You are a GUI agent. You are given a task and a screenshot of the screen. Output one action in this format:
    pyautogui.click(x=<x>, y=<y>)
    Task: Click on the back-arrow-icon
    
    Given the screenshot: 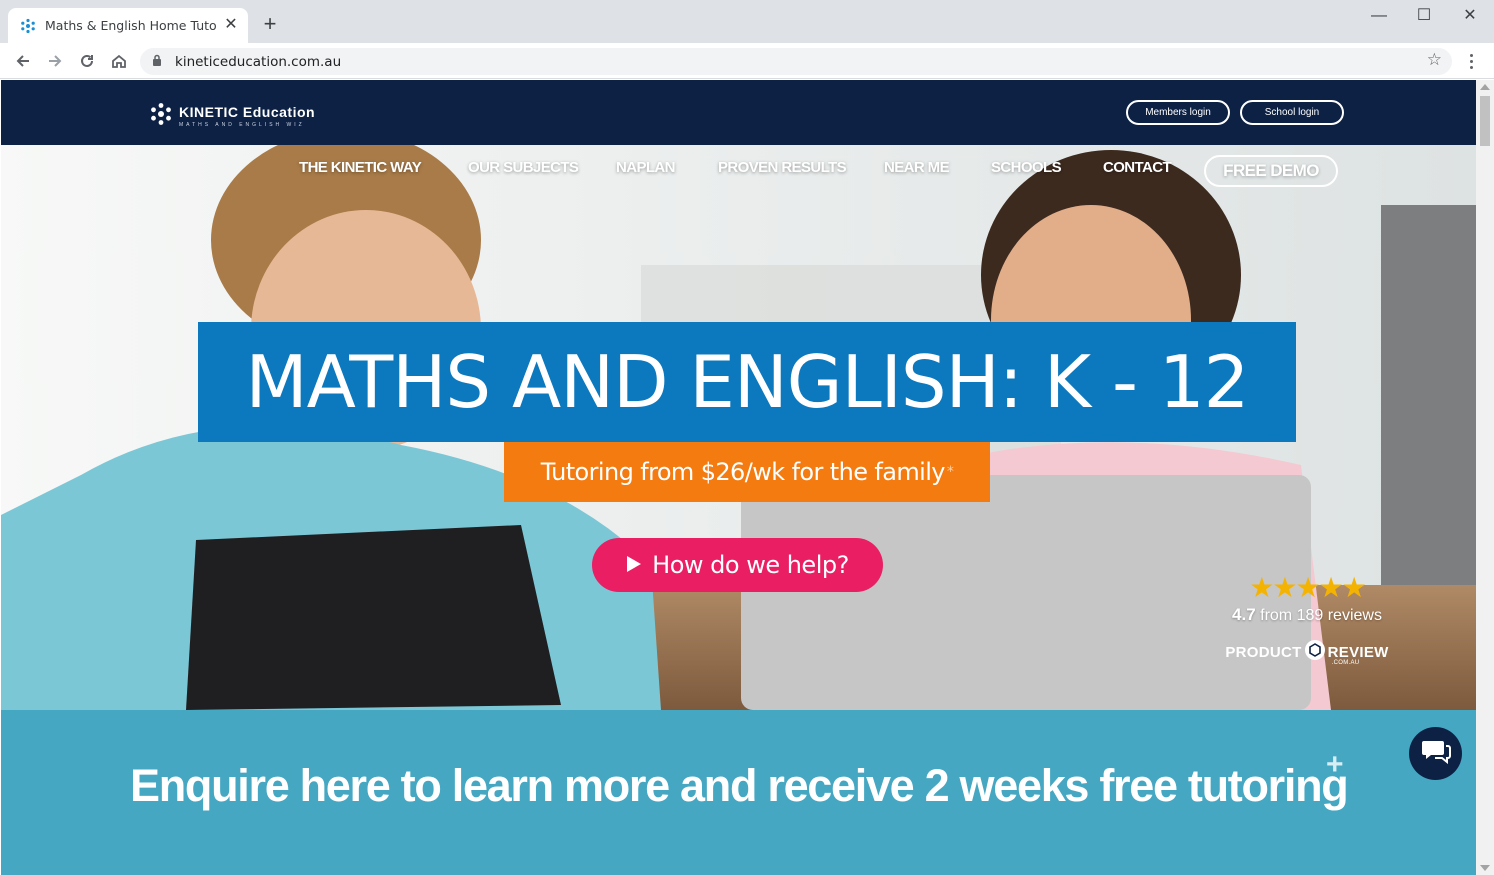 What is the action you would take?
    pyautogui.click(x=23, y=61)
    